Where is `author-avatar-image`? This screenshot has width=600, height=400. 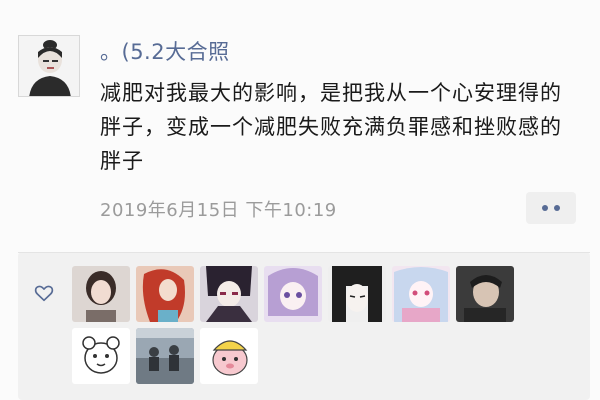 author-avatar-image is located at coordinates (49, 66).